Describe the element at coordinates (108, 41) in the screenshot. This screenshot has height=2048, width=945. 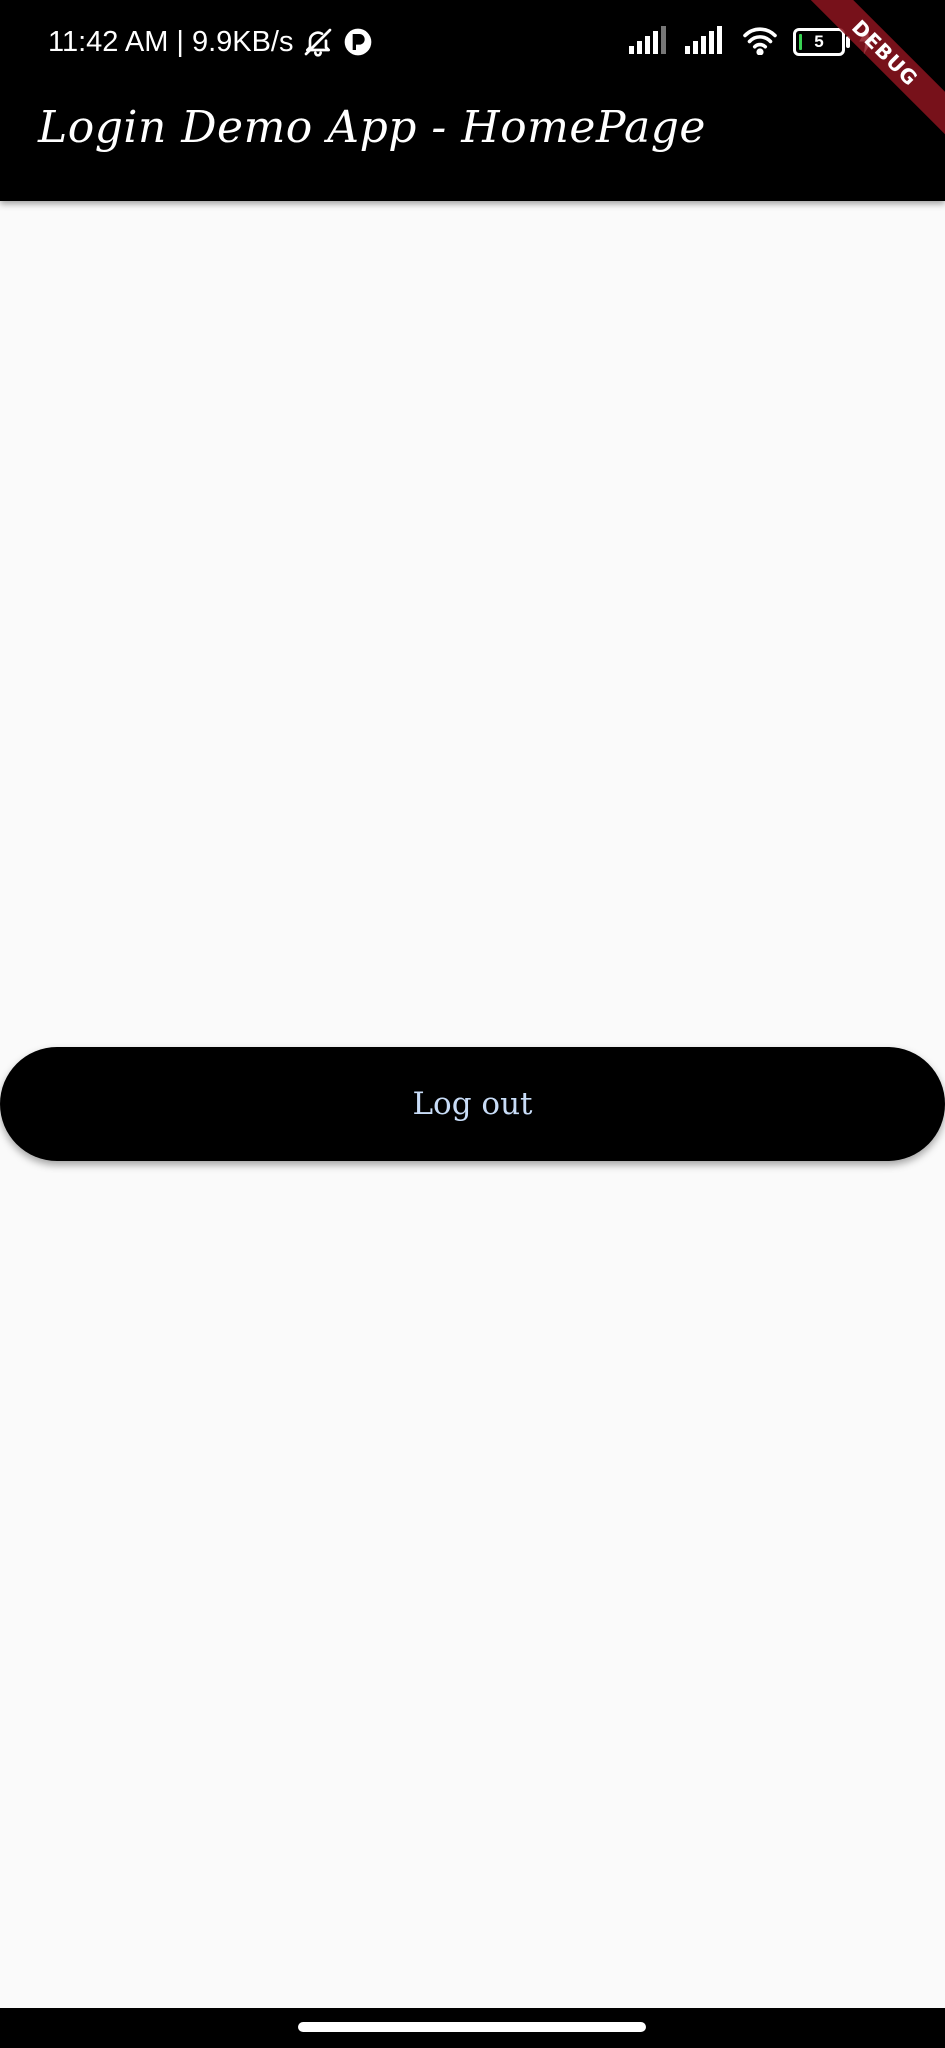
I see `status-time: 11:42 AM` at that location.